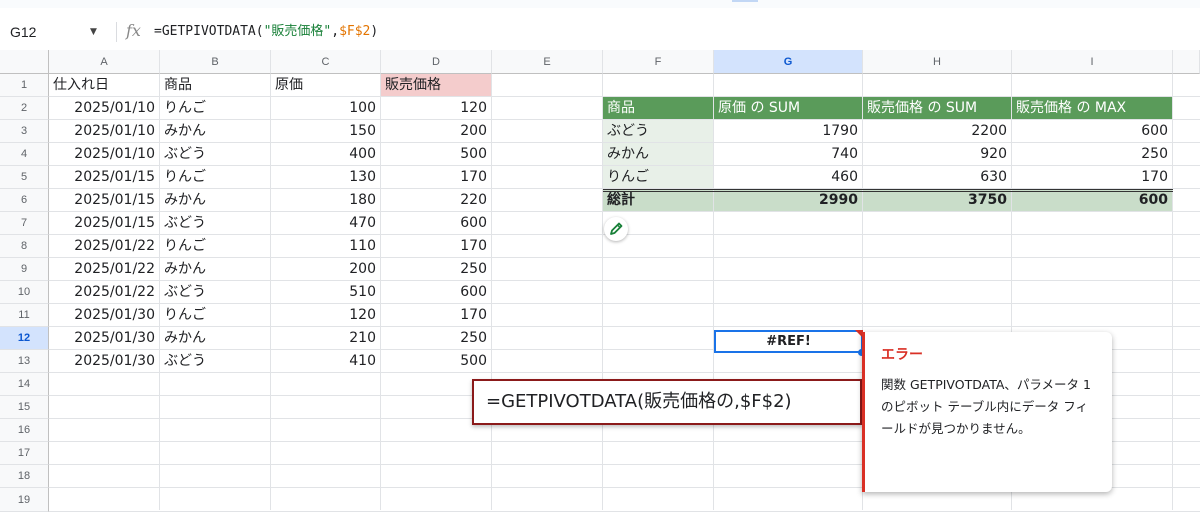  What do you see at coordinates (788, 62) in the screenshot?
I see `column-header-g: G` at bounding box center [788, 62].